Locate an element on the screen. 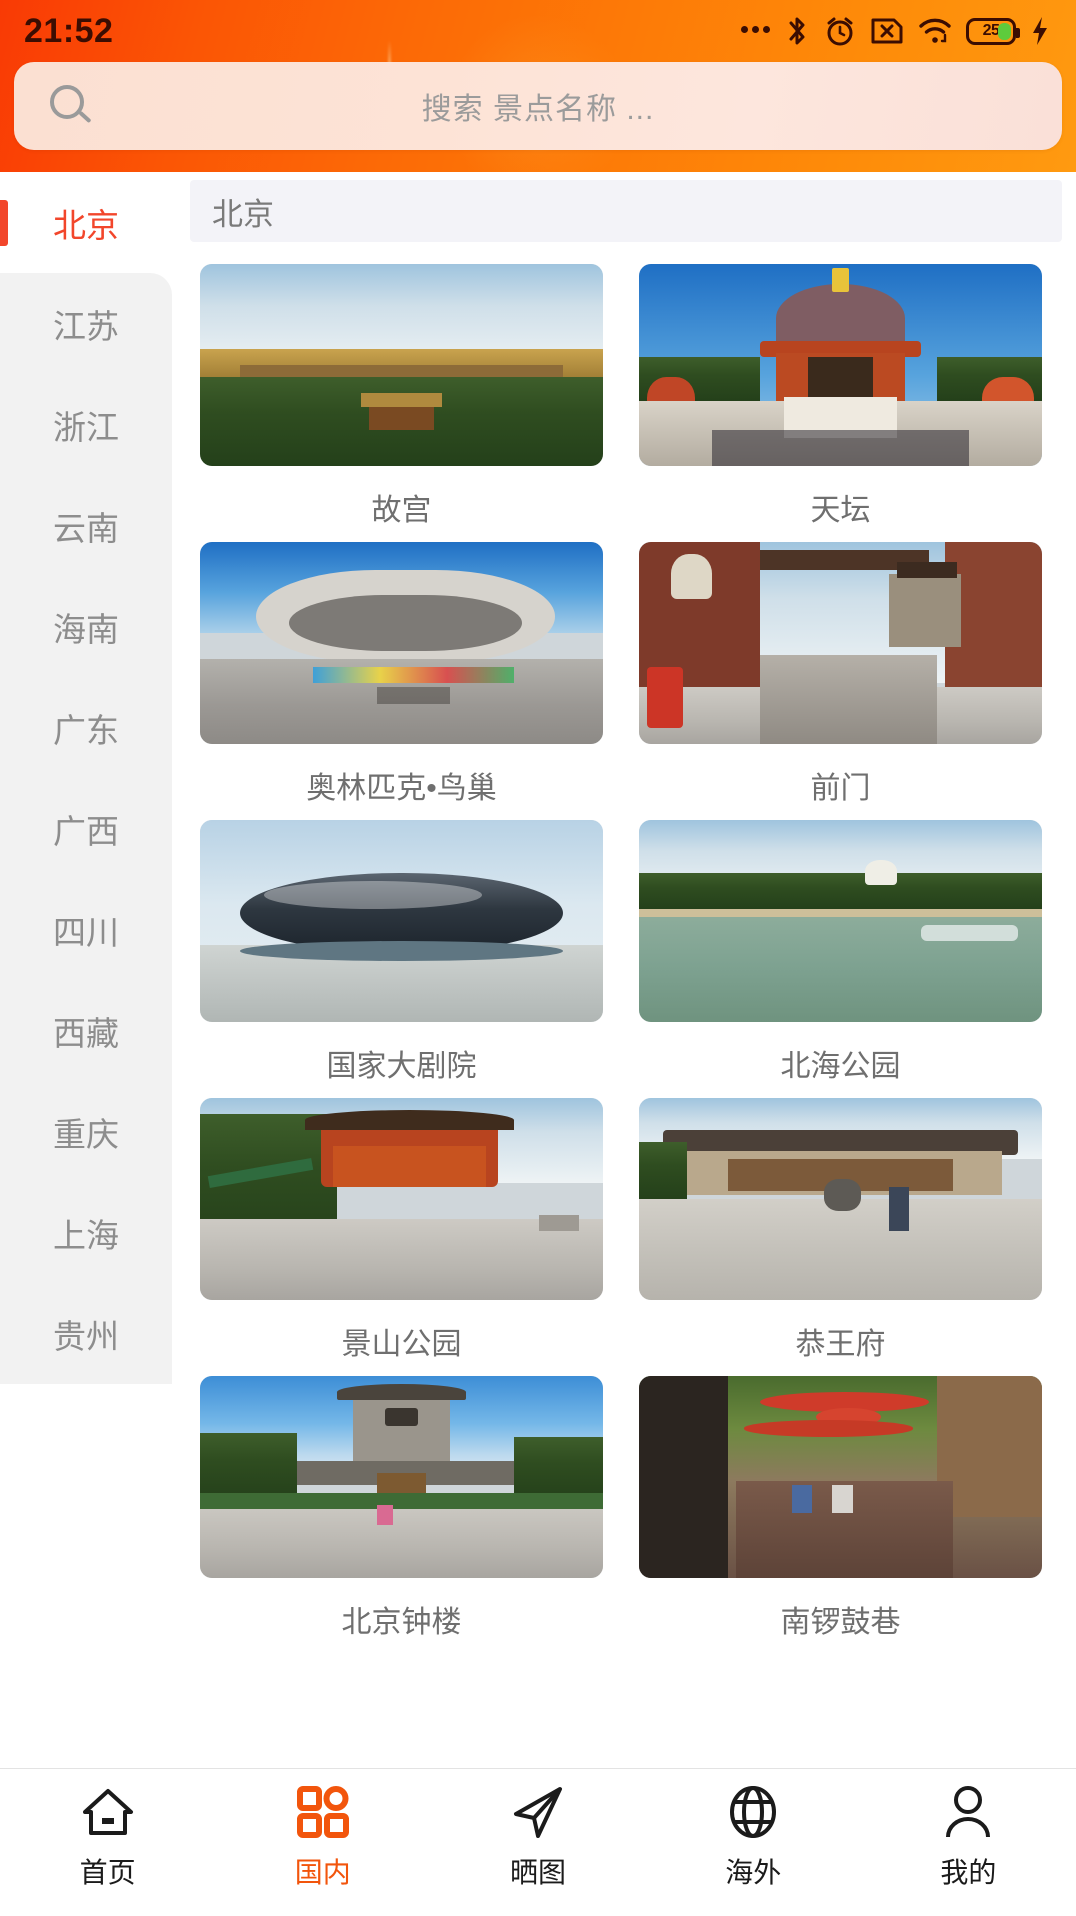  region-title: 北京 is located at coordinates (626, 211).